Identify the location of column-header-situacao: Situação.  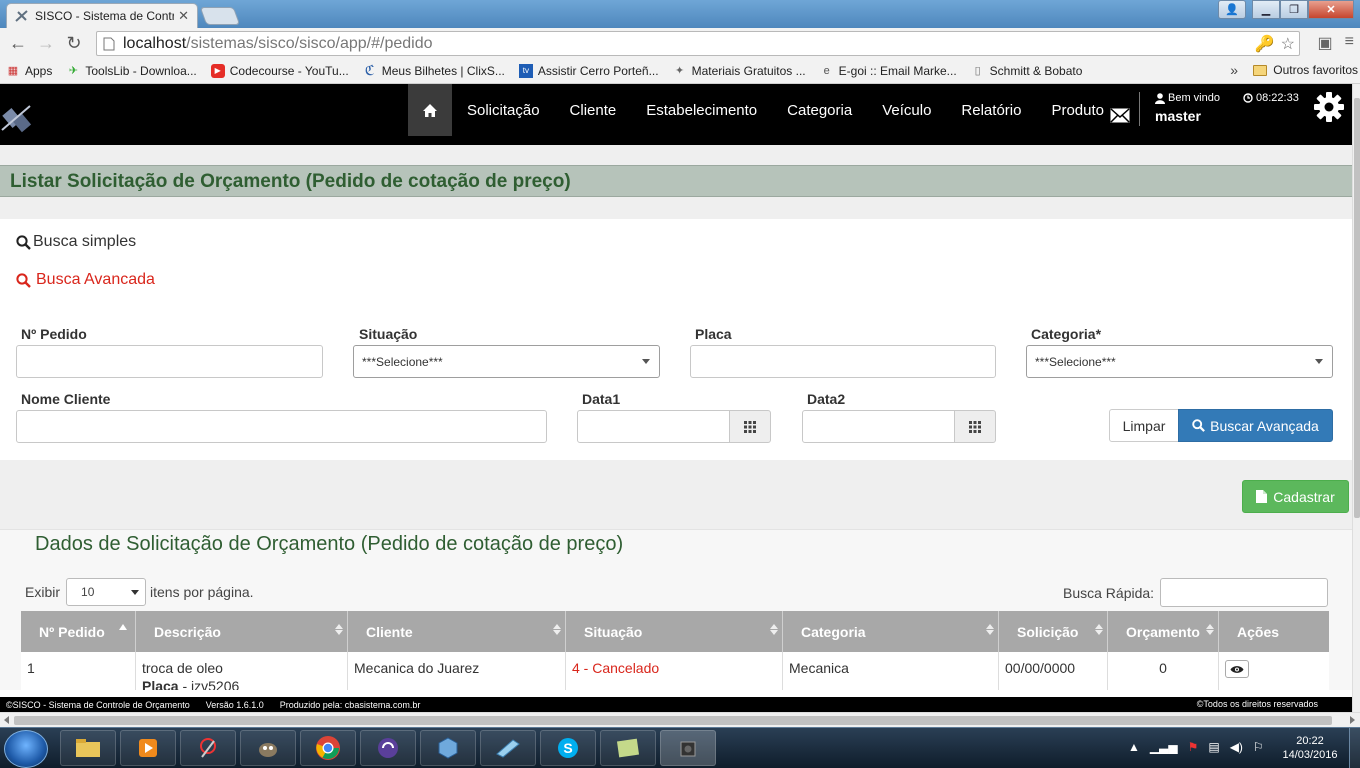
(674, 631).